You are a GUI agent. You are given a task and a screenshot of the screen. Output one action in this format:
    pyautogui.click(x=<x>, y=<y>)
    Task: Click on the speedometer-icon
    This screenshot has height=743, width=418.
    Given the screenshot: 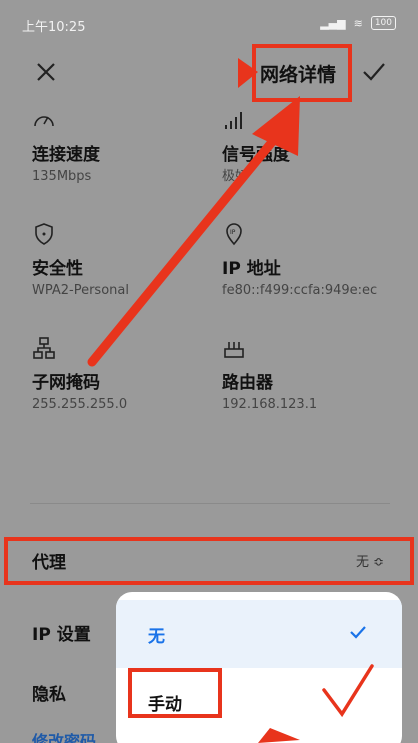 What is the action you would take?
    pyautogui.click(x=44, y=121)
    